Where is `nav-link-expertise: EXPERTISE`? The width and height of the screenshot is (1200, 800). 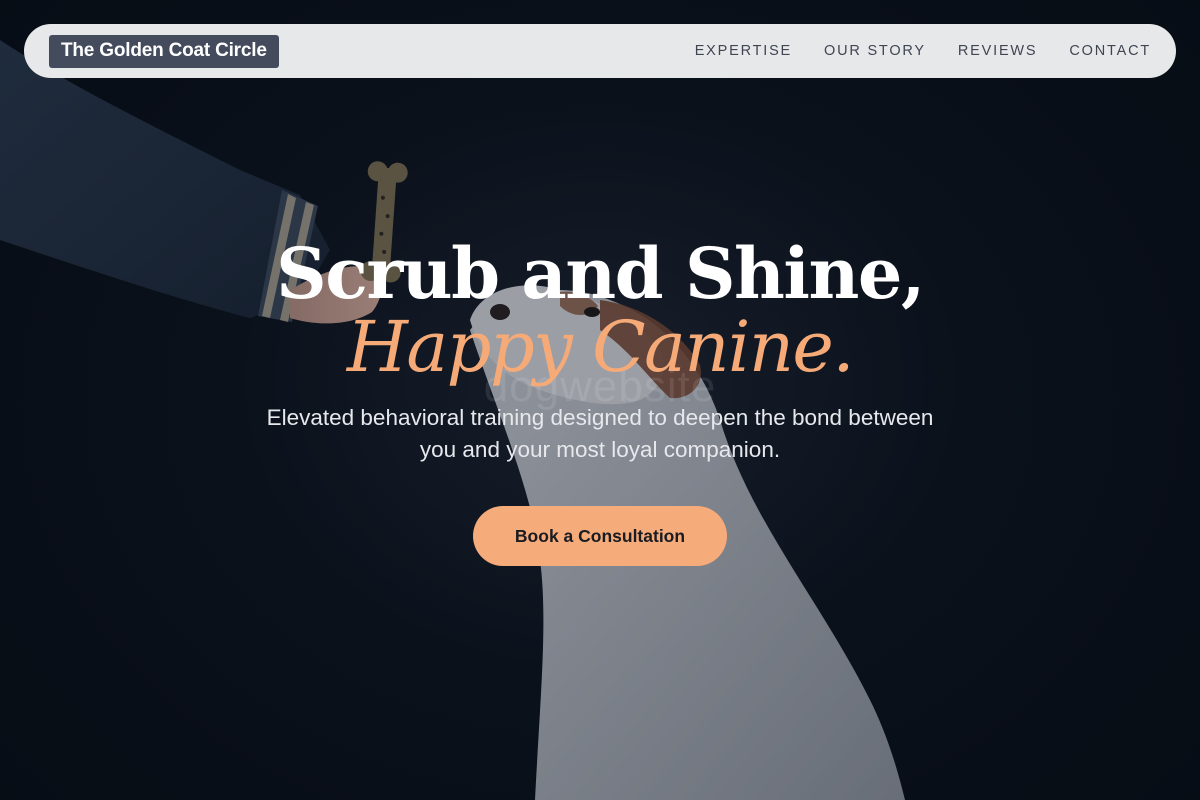
nav-link-expertise: EXPERTISE is located at coordinates (743, 51).